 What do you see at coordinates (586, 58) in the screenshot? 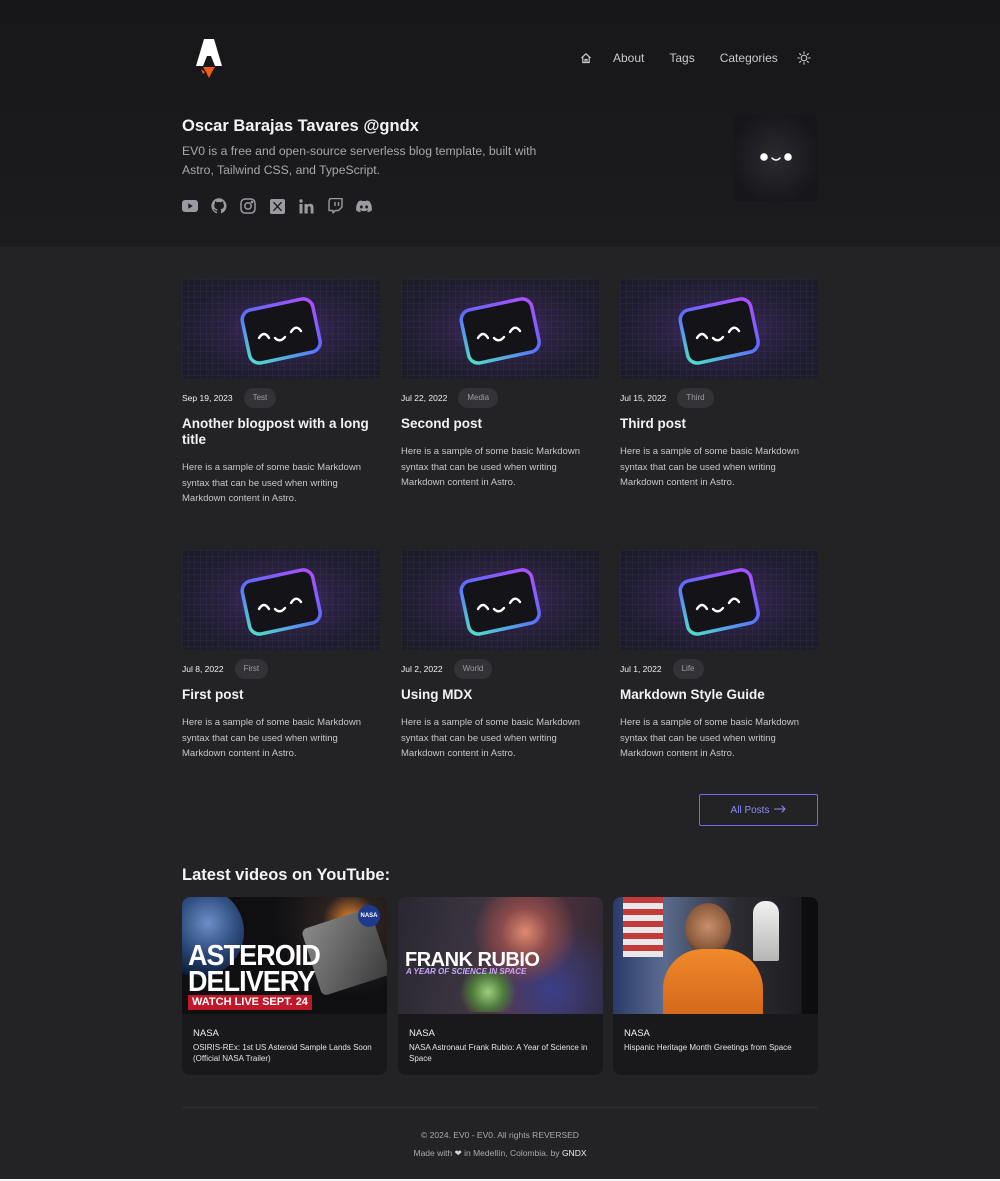
I see `home-icon` at bounding box center [586, 58].